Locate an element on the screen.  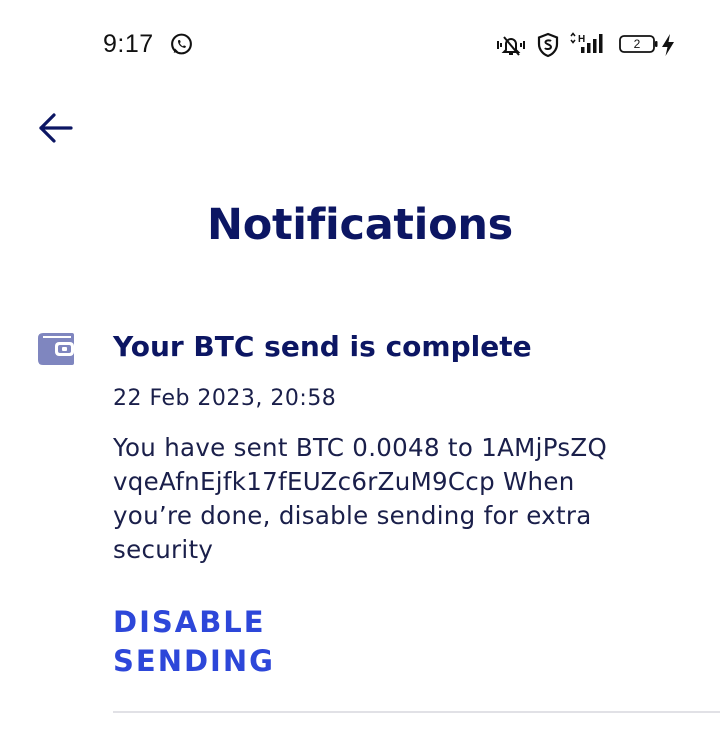
disable-sending-button: DISABLE SENDING is located at coordinates (213, 642).